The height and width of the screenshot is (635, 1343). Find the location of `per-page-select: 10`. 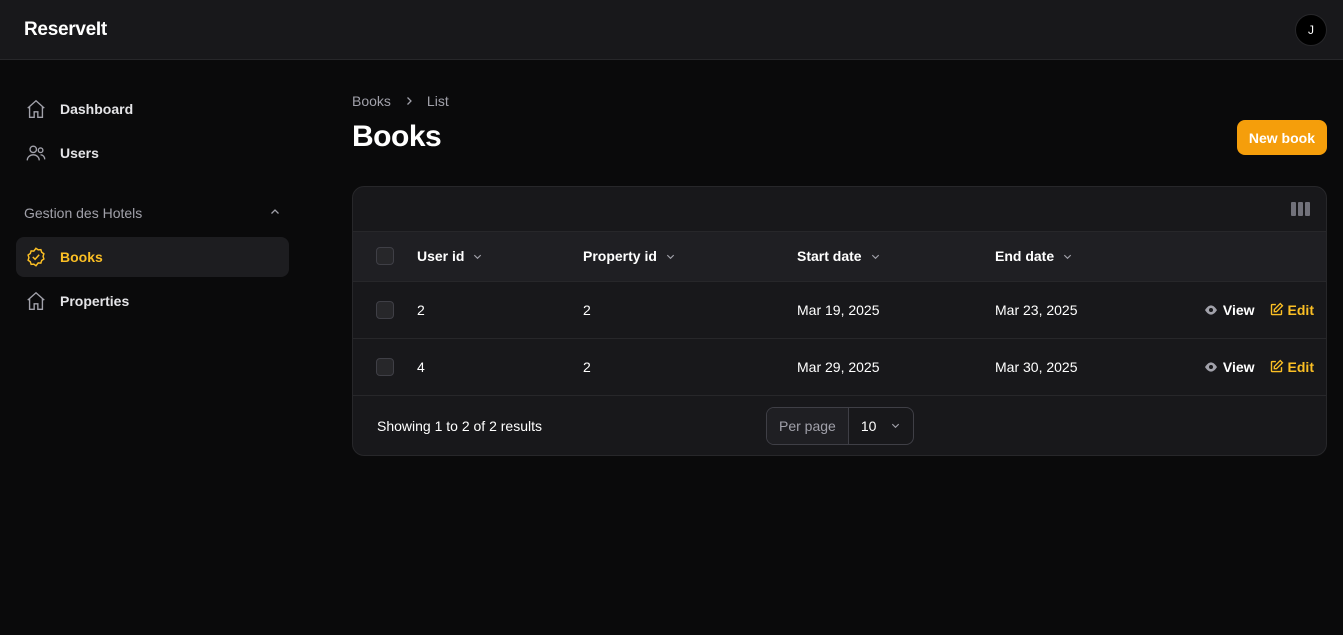

per-page-select: 10 is located at coordinates (881, 426).